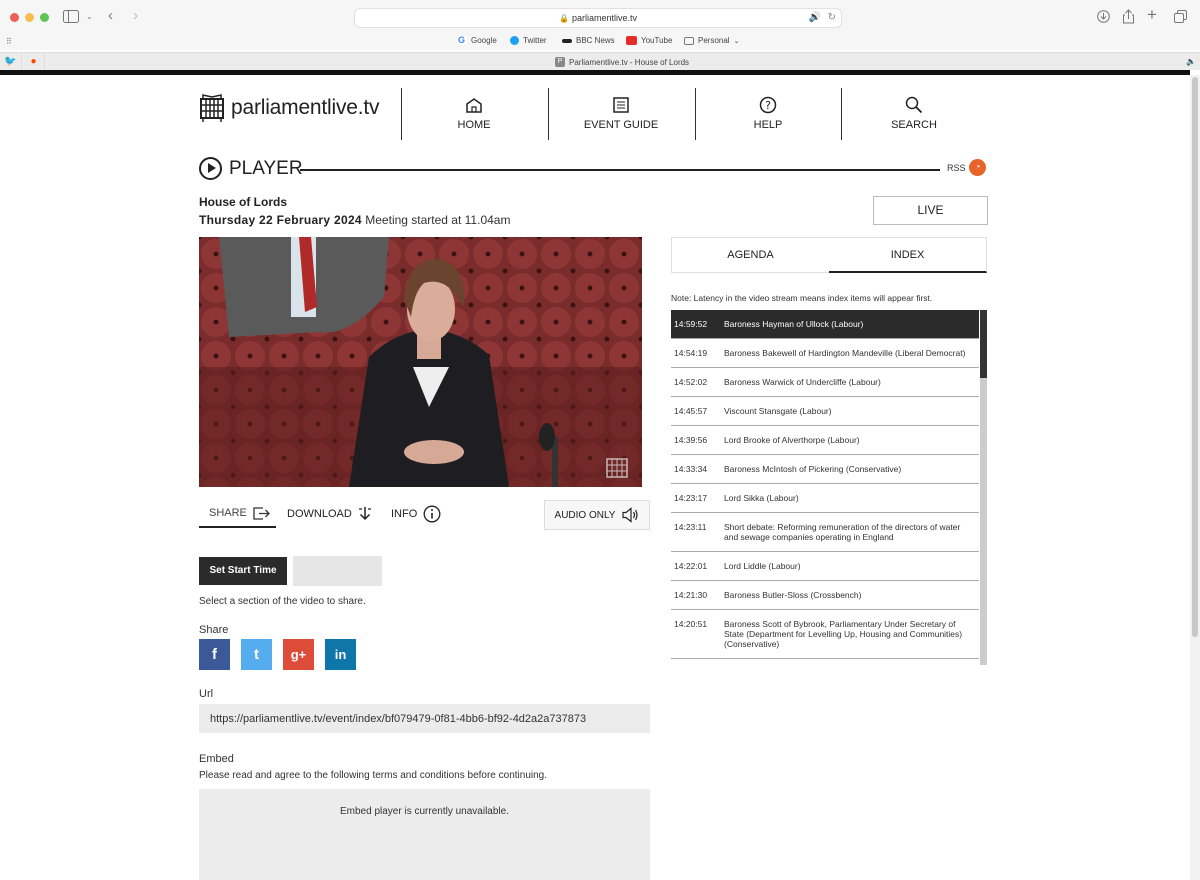 The width and height of the screenshot is (1200, 880). Describe the element at coordinates (256, 654) in the screenshot. I see `twitter-share-button: t` at that location.